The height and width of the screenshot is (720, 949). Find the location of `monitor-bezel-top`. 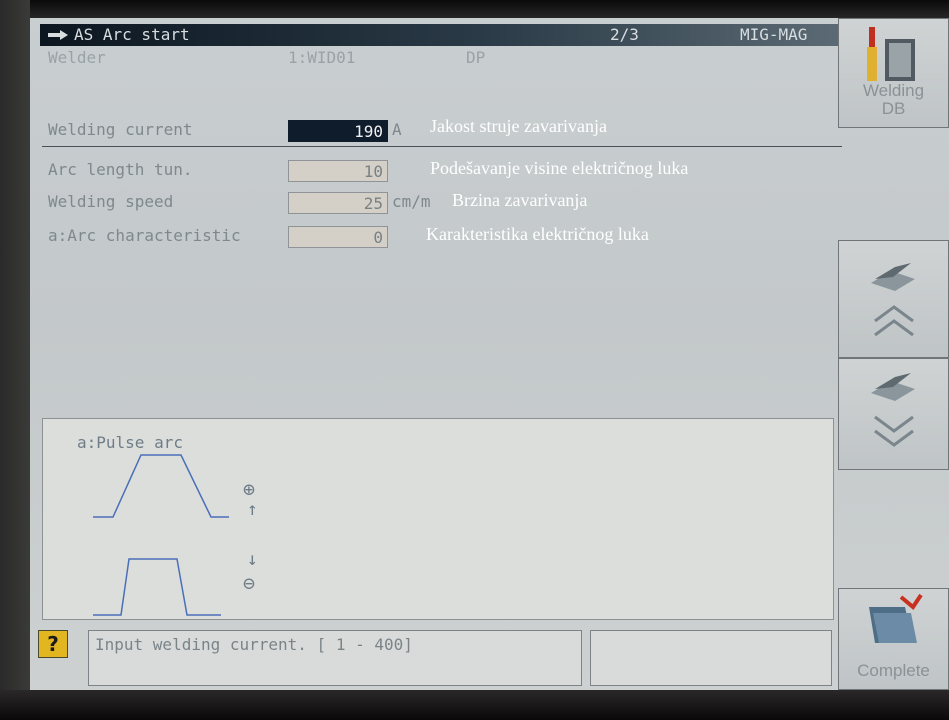

monitor-bezel-top is located at coordinates (474, 10).